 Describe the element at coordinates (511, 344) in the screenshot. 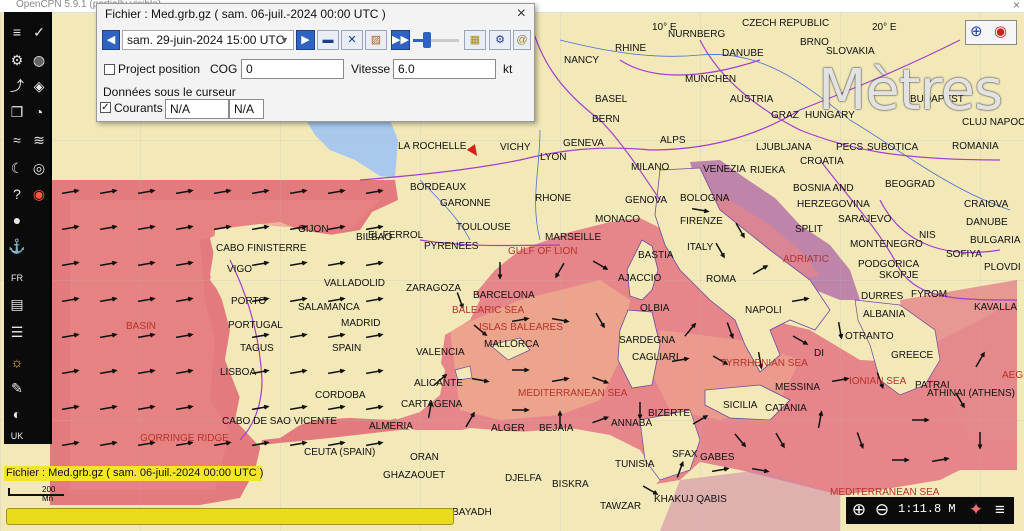

I see `place-label: MALLORCA` at that location.